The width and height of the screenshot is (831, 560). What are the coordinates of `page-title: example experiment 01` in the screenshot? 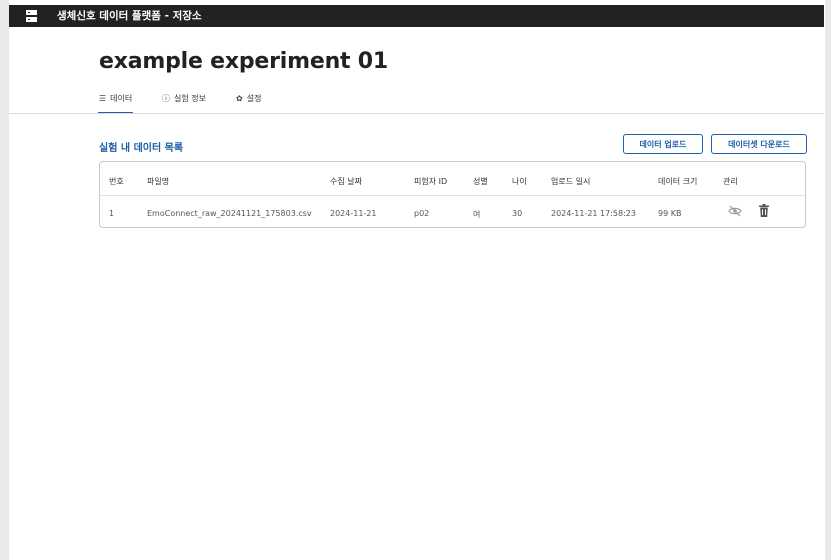 It's located at (244, 61).